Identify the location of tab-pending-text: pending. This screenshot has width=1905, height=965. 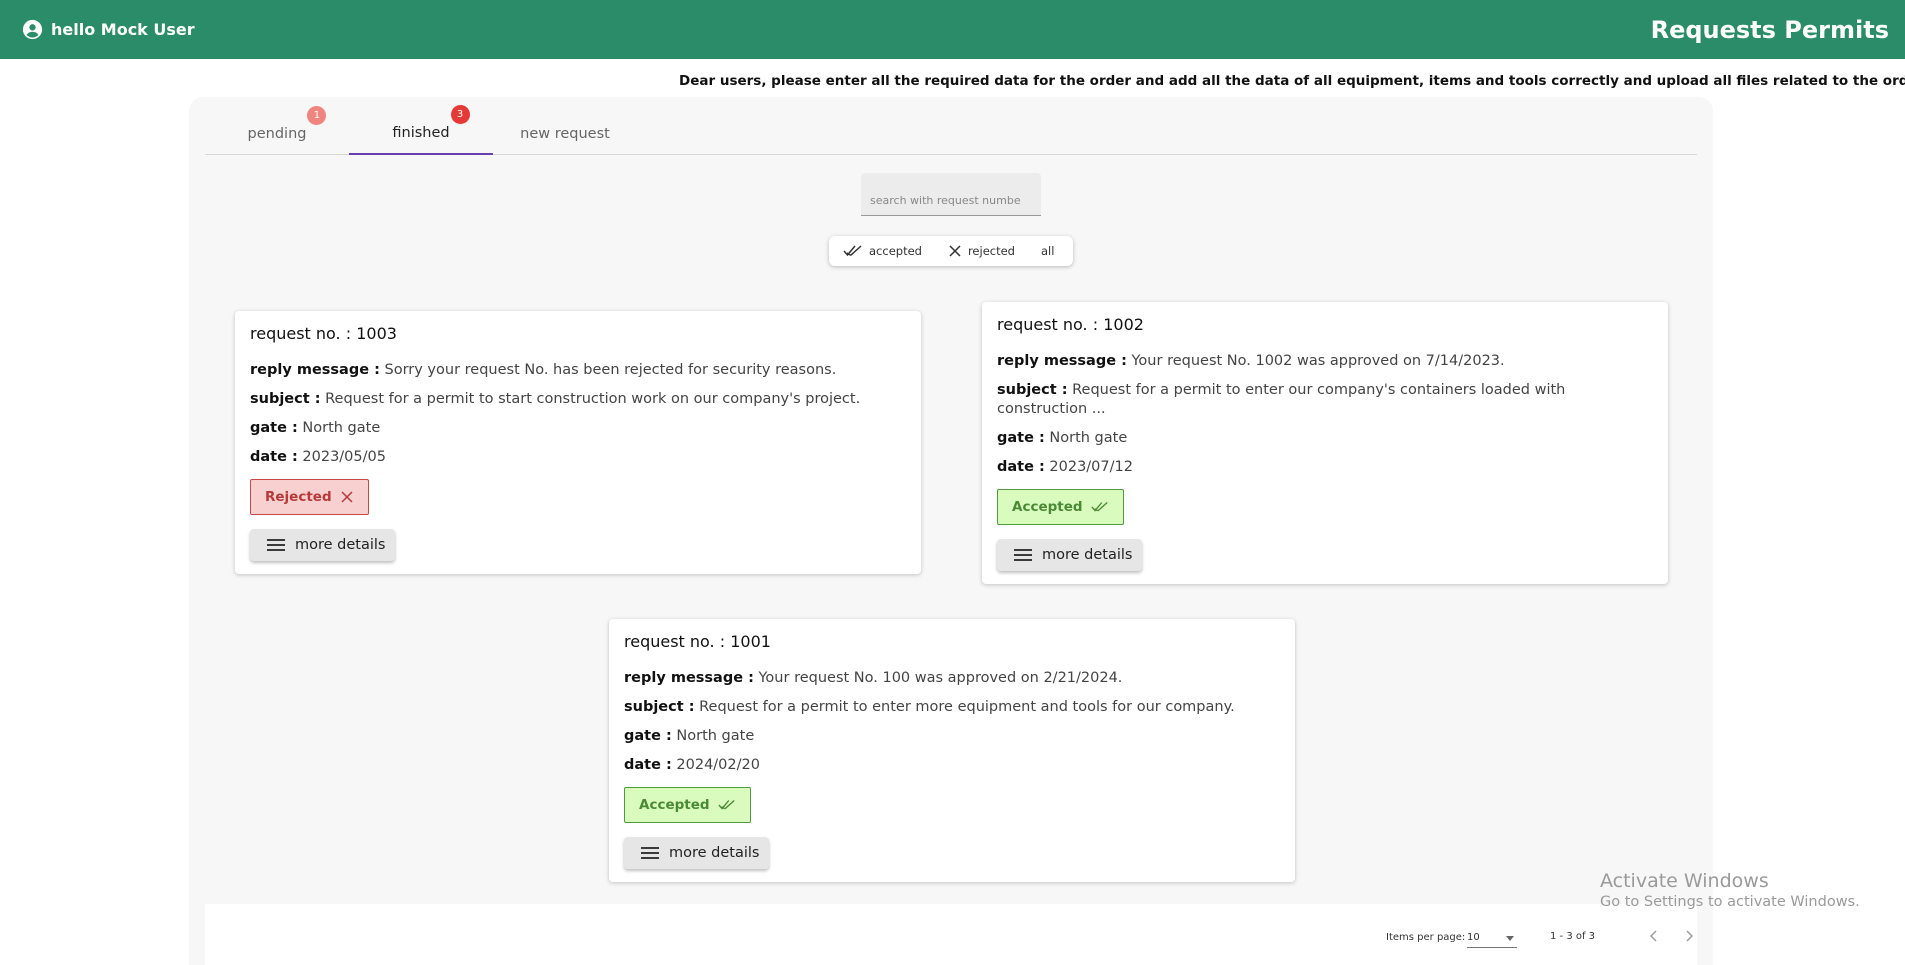
(277, 134).